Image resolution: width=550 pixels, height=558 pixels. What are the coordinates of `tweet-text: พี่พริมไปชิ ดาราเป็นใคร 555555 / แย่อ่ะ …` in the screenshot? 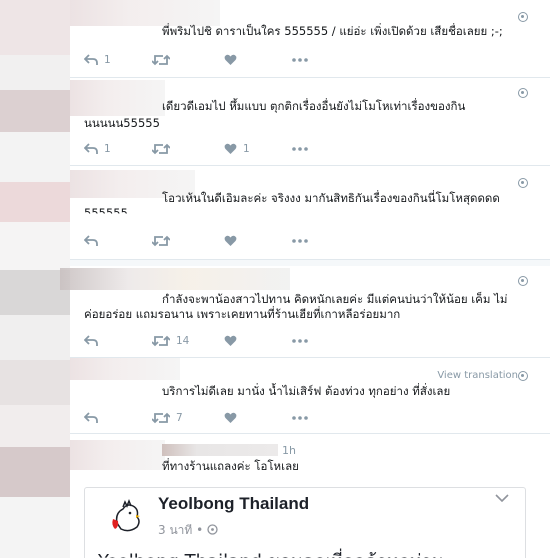 It's located at (332, 31).